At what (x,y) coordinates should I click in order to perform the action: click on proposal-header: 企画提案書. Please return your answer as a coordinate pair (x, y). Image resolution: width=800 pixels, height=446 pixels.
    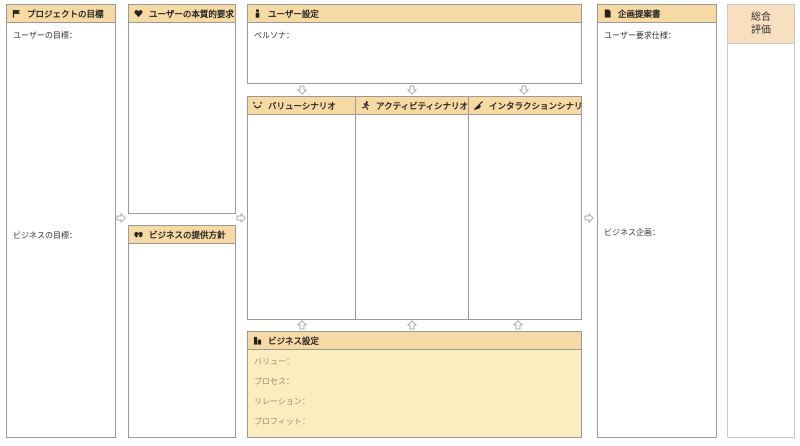
    Looking at the image, I should click on (657, 14).